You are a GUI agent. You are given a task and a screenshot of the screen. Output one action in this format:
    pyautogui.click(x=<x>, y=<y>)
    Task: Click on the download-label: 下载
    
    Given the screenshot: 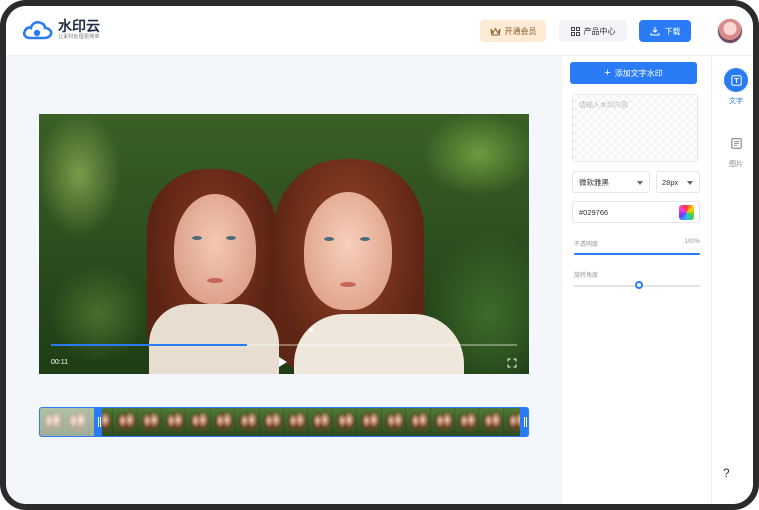 What is the action you would take?
    pyautogui.click(x=672, y=31)
    